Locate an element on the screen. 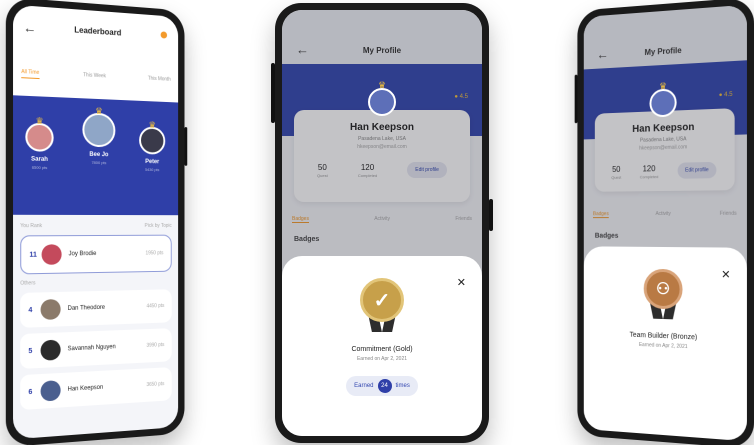 This screenshot has width=754, height=445. my-rank-row: 11 Joy Brodie 1950 pts is located at coordinates (96, 254).